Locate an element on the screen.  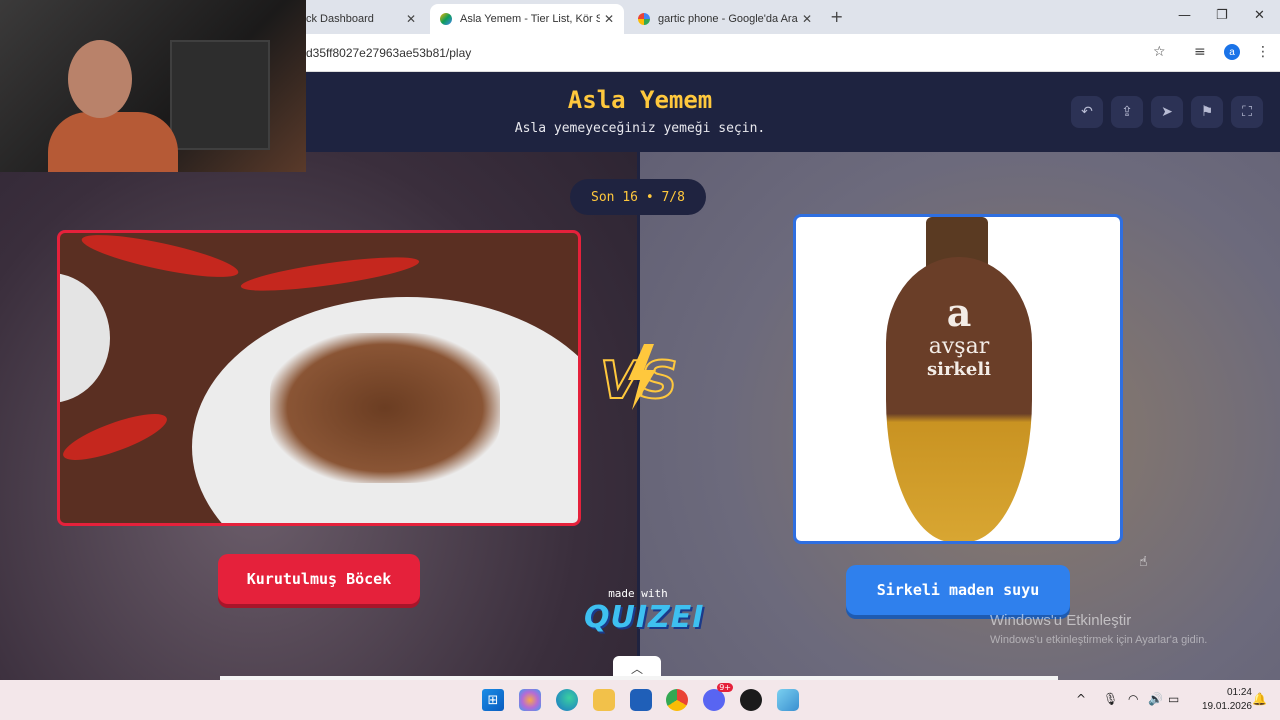
undo-icon: ↶ is located at coordinates (1087, 112).